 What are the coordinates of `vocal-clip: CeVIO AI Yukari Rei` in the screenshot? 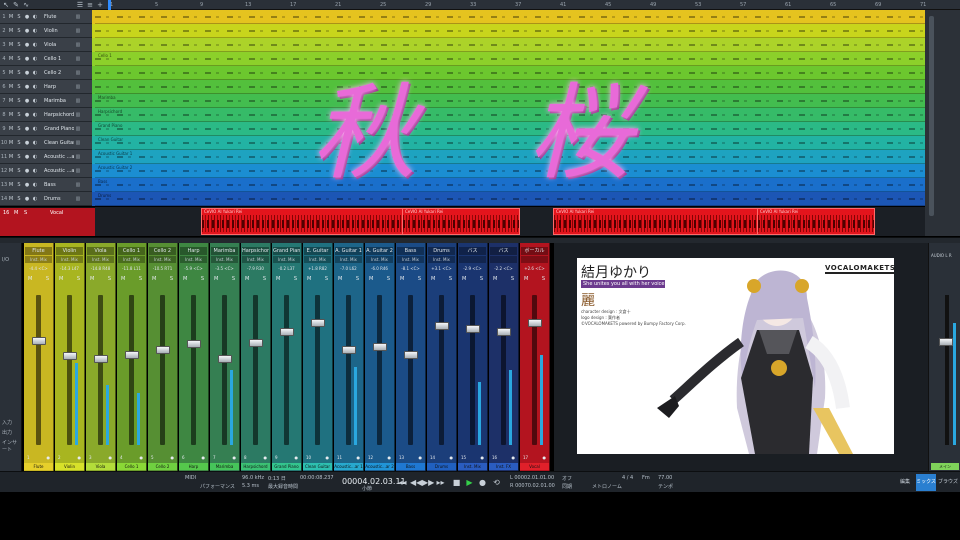 It's located at (308, 221).